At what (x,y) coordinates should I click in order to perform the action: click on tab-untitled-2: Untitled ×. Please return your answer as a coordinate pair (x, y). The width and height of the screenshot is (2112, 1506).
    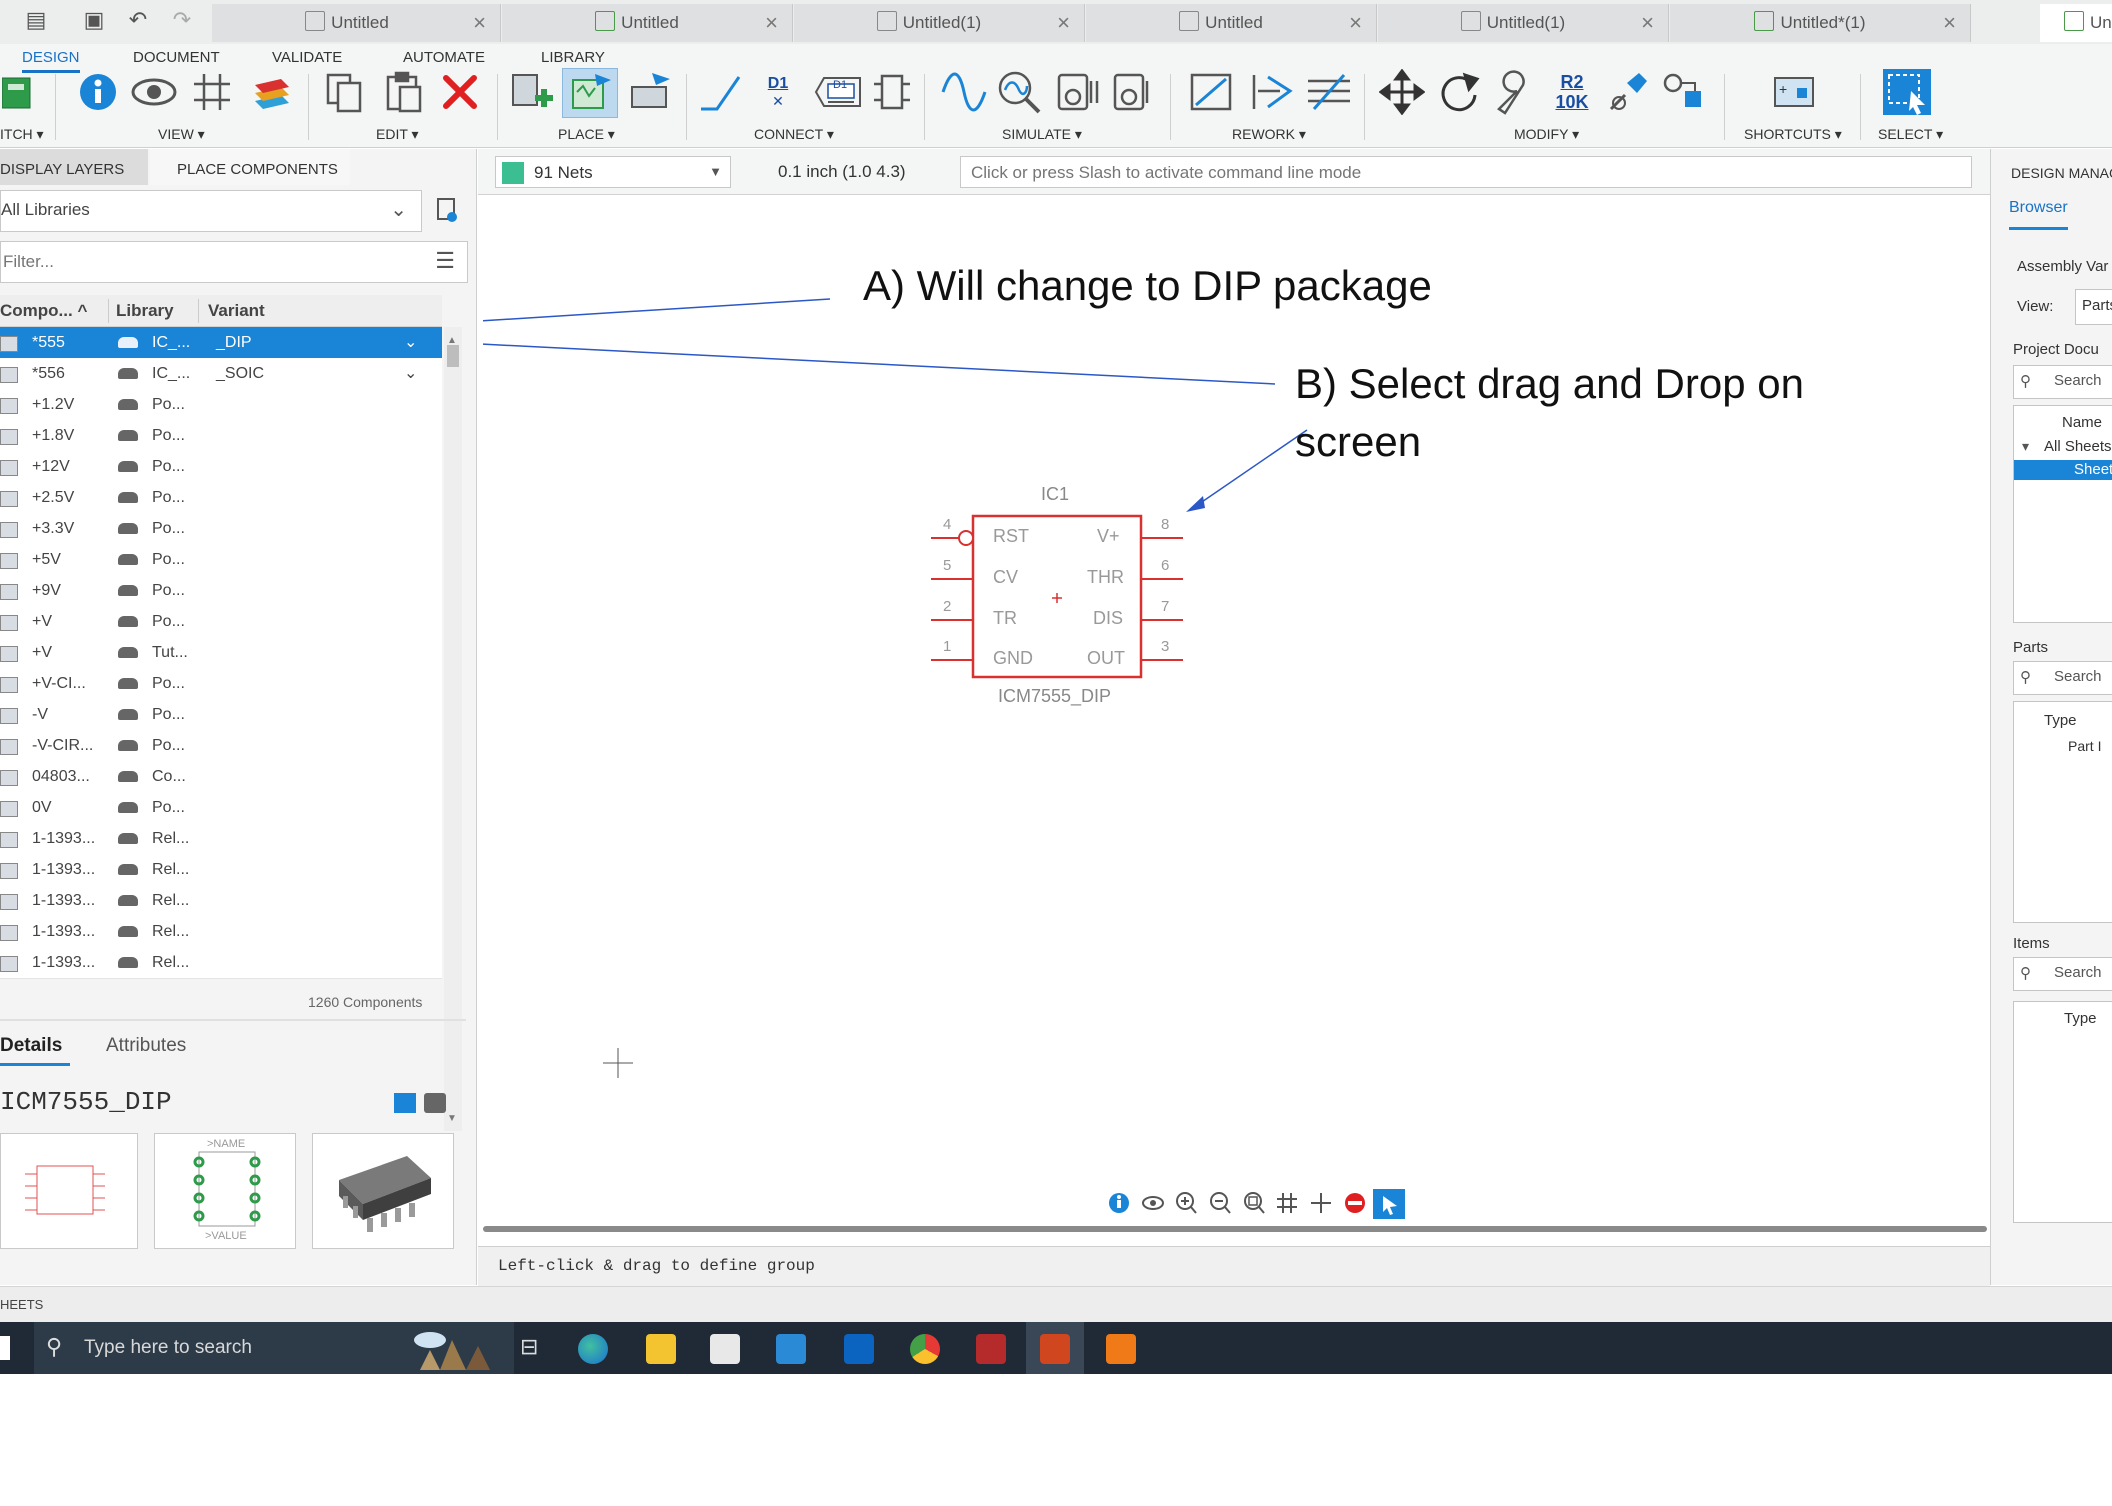
    Looking at the image, I should click on (647, 23).